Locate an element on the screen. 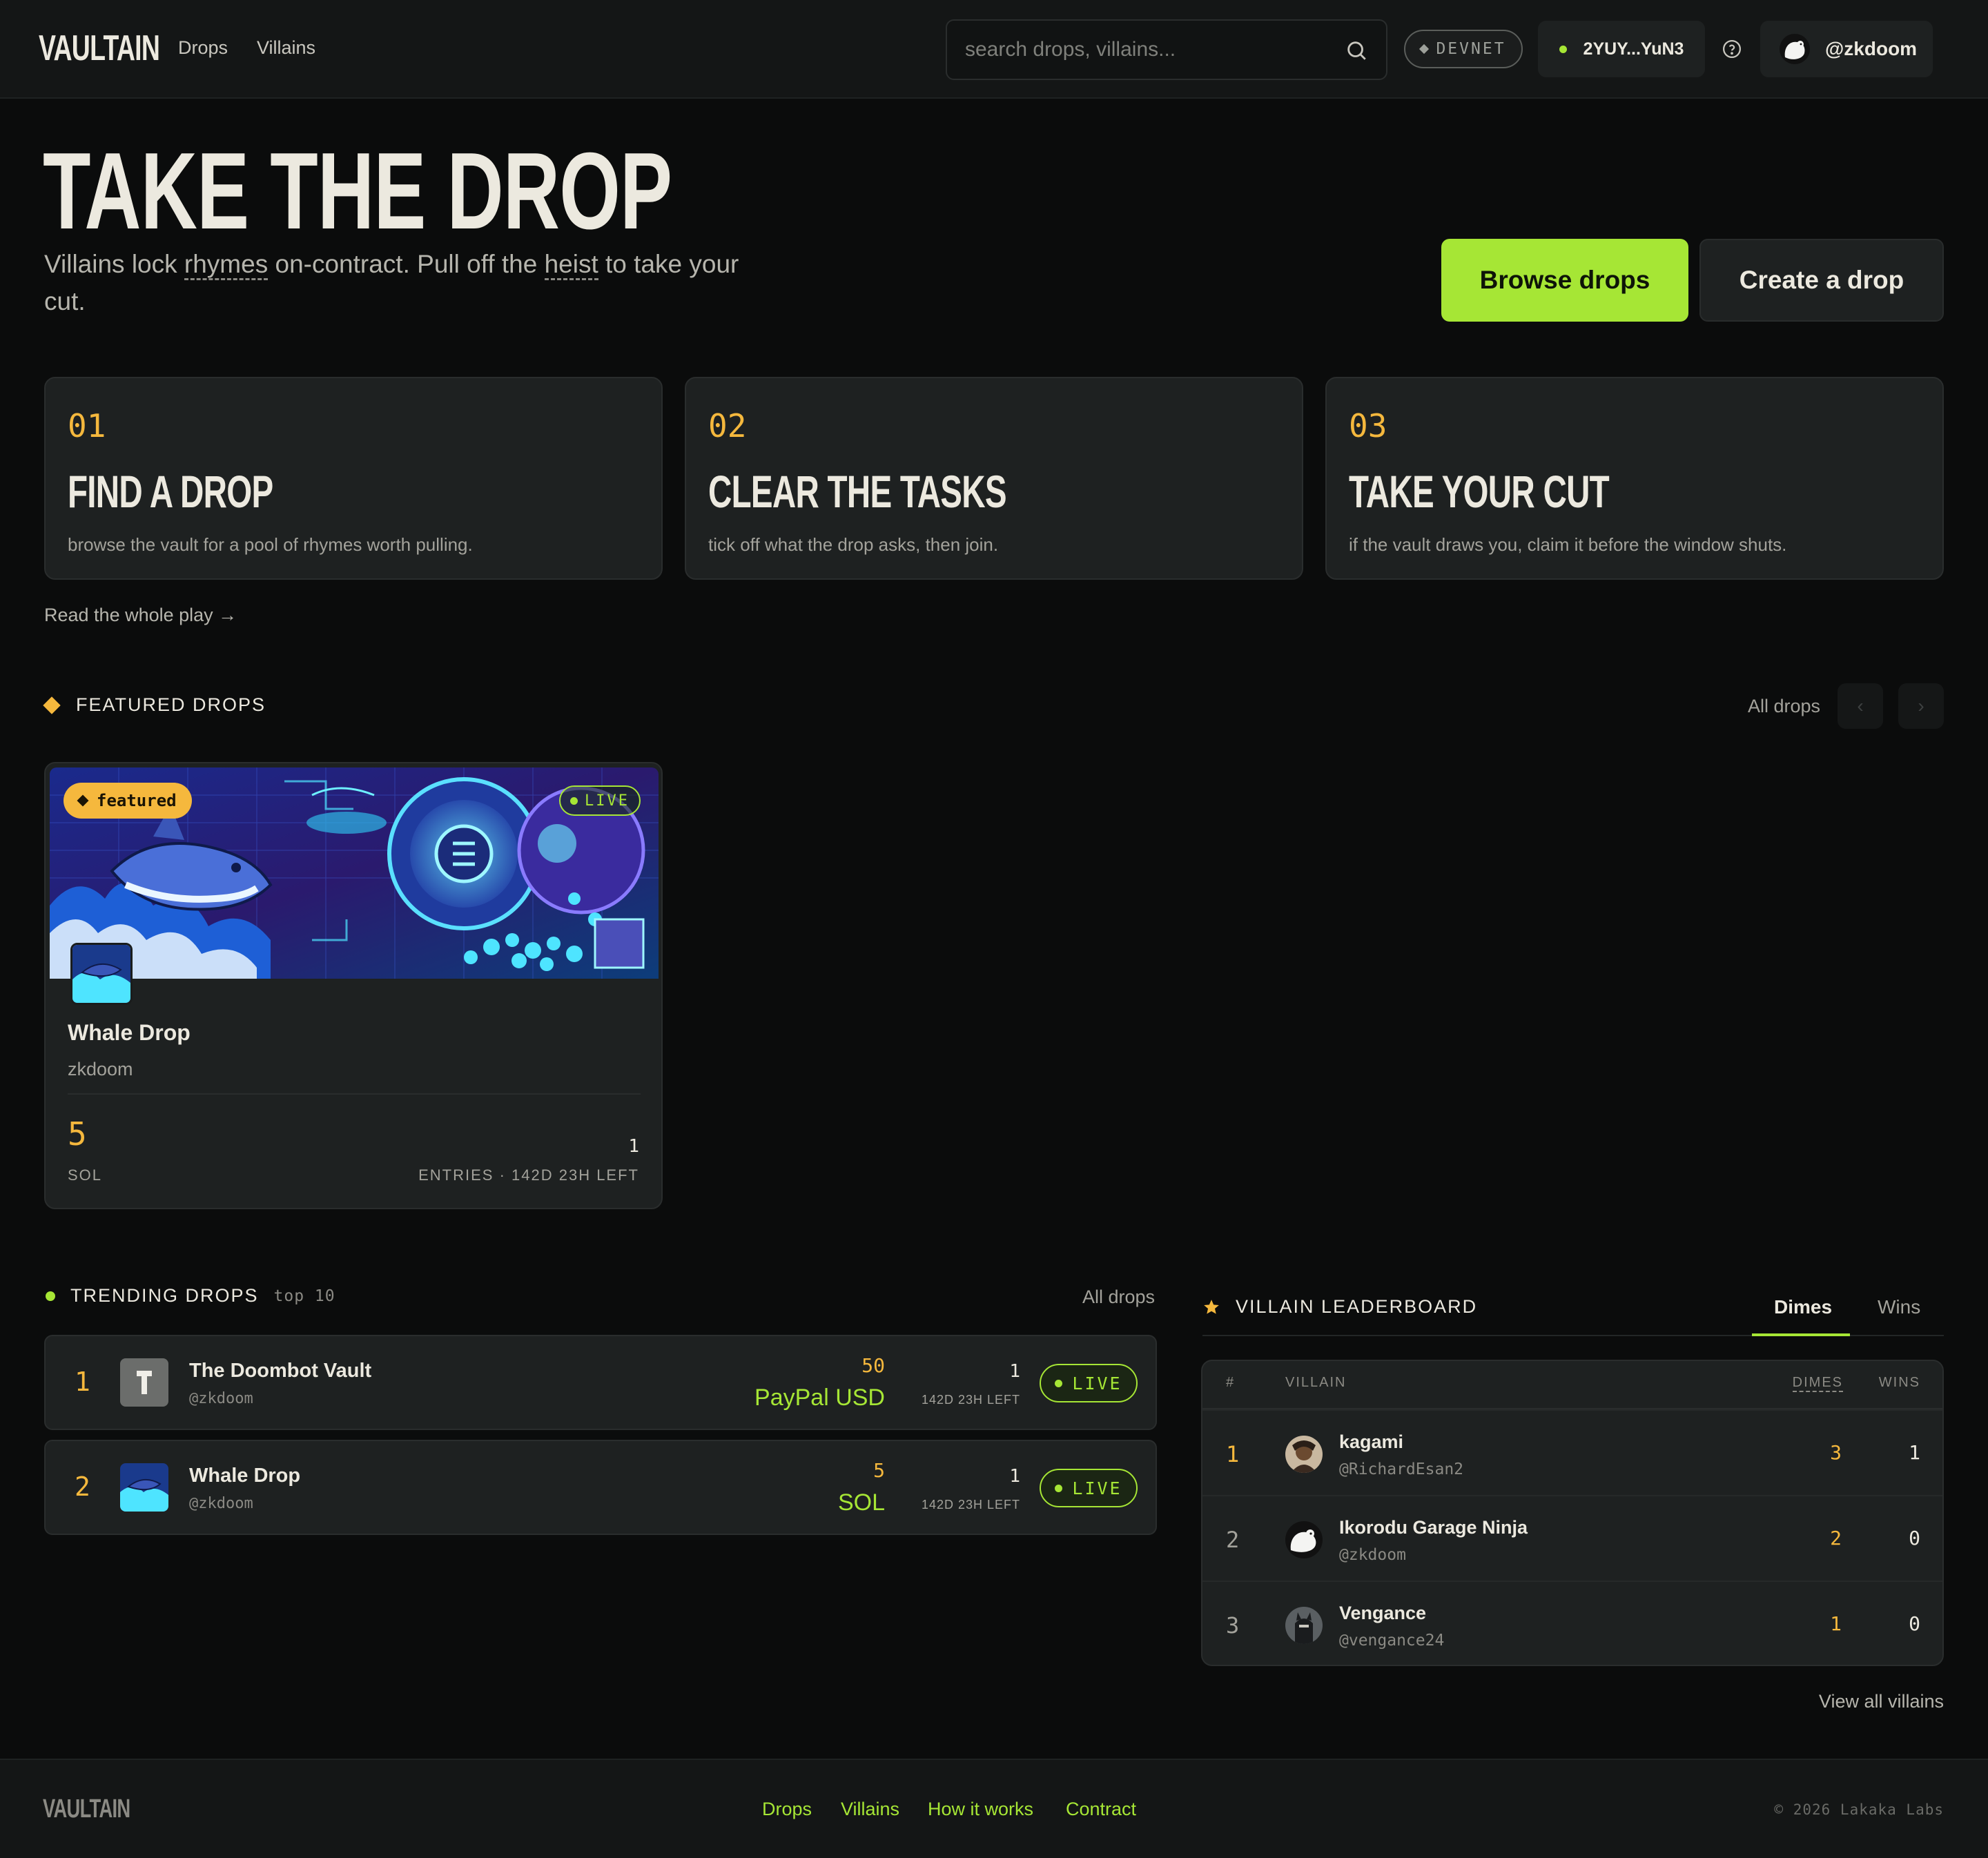 This screenshot has width=1988, height=1858. featured-heading: FEATURED DROPS is located at coordinates (154, 705).